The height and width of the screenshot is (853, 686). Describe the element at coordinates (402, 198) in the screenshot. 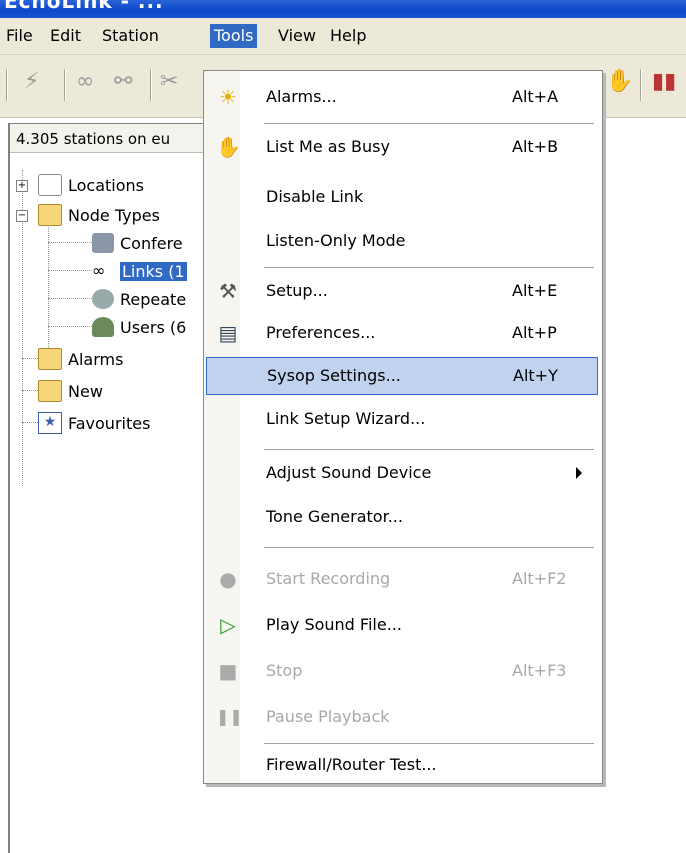

I see `menu-item-disable-link: Disable Link` at that location.